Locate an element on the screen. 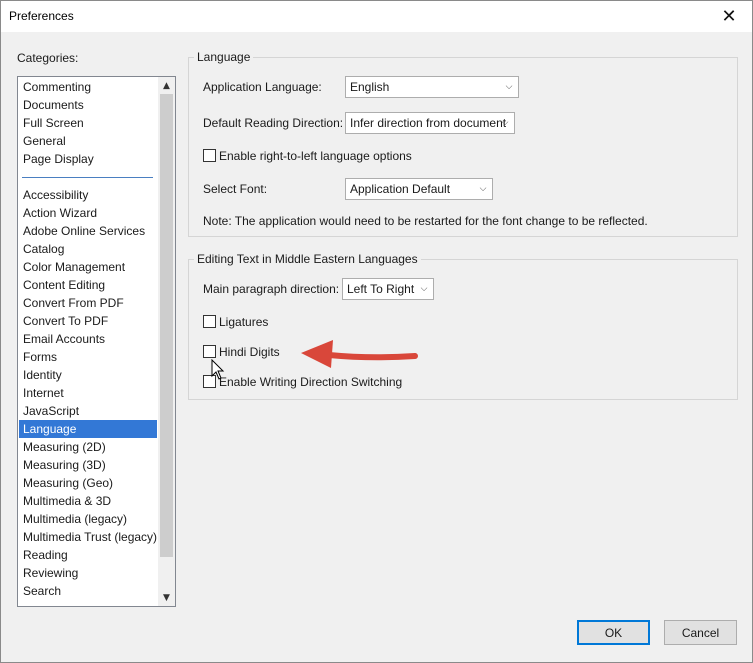  category-item: Language is located at coordinates (88, 429).